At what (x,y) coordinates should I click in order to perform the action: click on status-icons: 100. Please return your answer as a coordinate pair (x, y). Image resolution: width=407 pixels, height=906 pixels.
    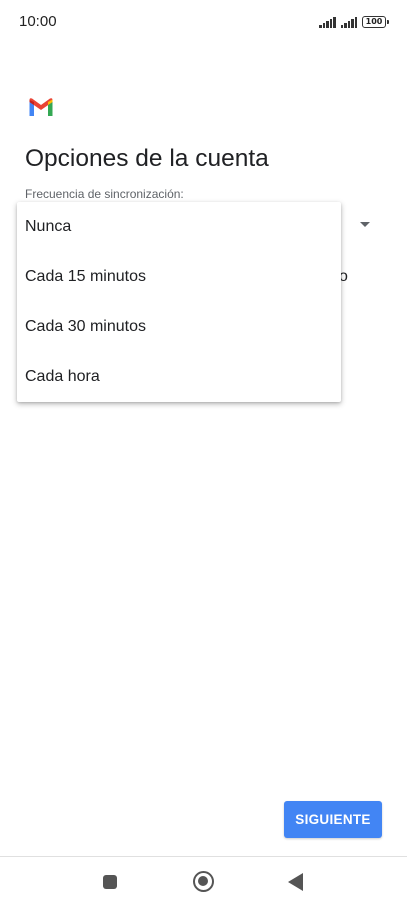
    Looking at the image, I should click on (354, 21).